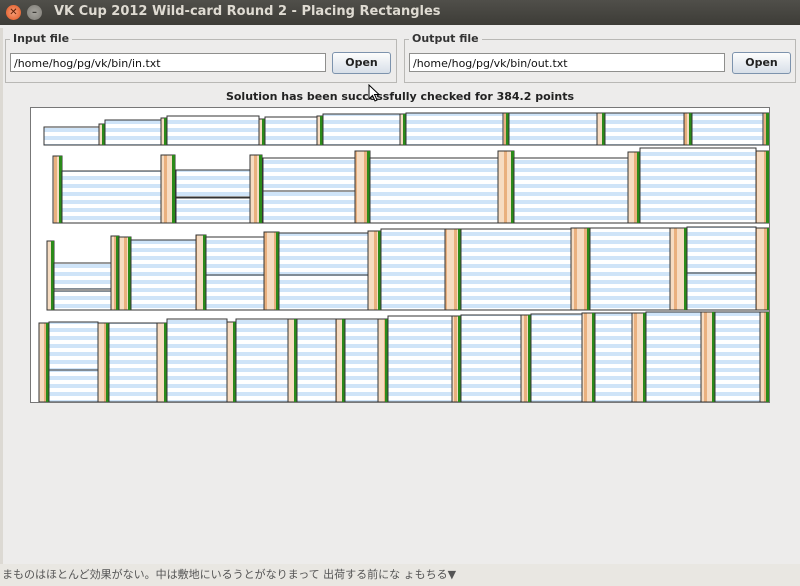 This screenshot has width=800, height=586. What do you see at coordinates (567, 62) in the screenshot?
I see `output-file-field: /home/hog/pg/vk/bin/out.txt` at bounding box center [567, 62].